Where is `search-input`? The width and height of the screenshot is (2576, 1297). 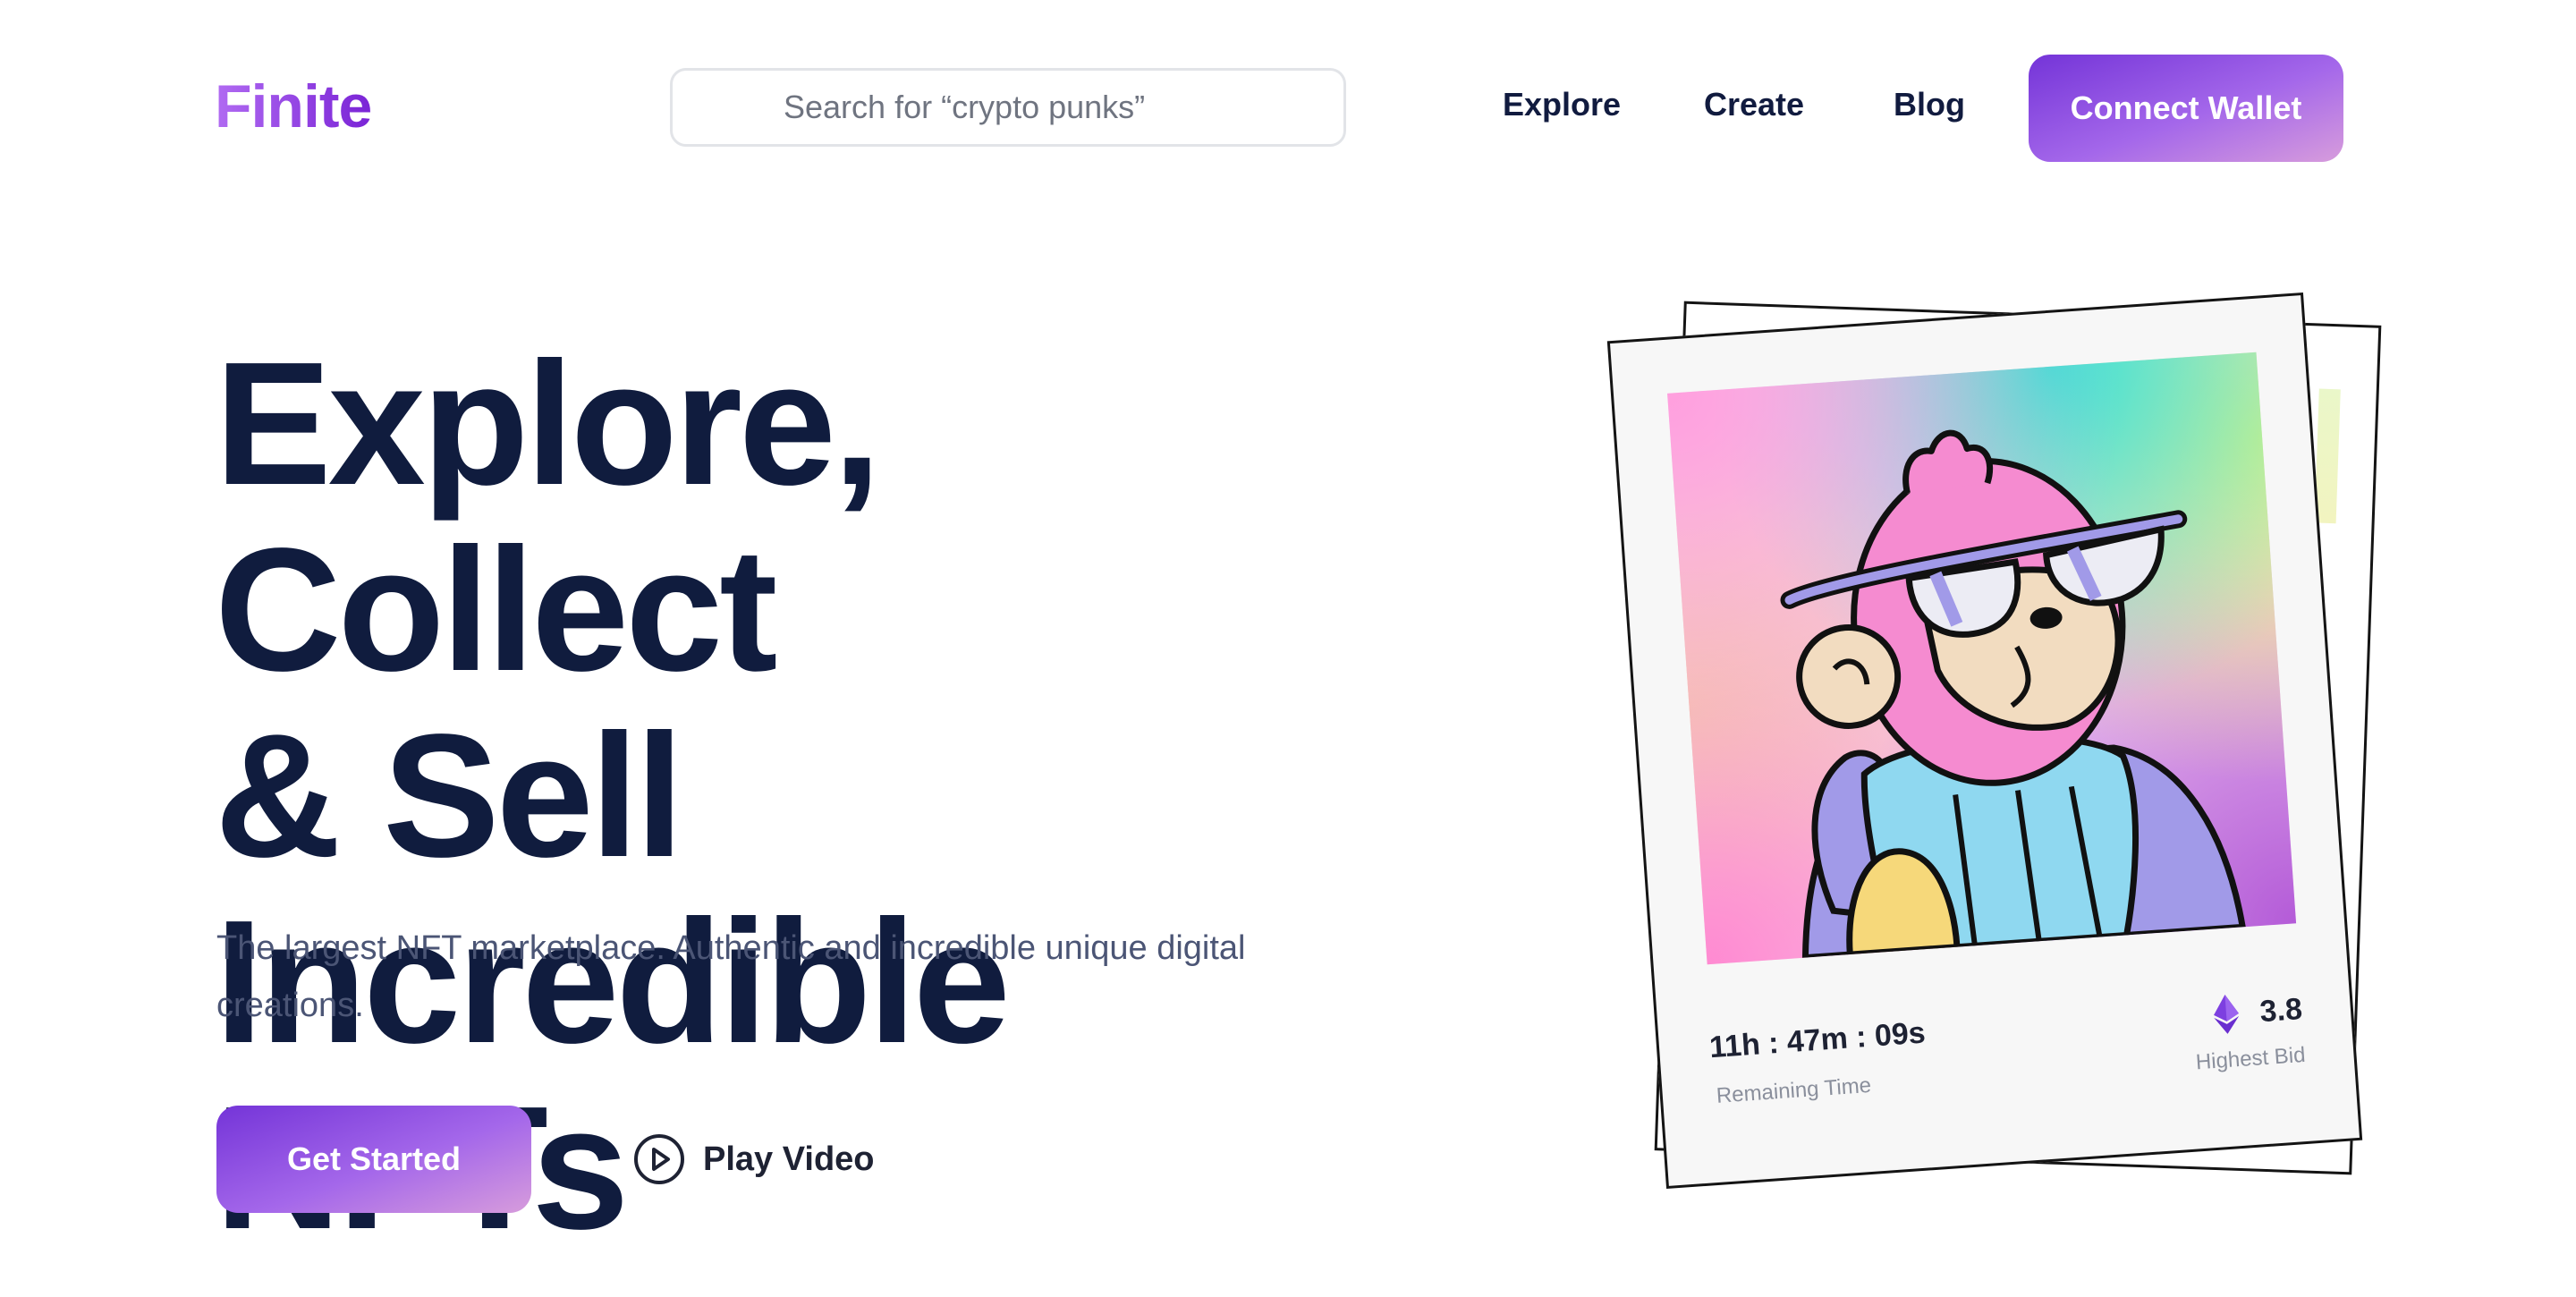
search-input is located at coordinates (1008, 107).